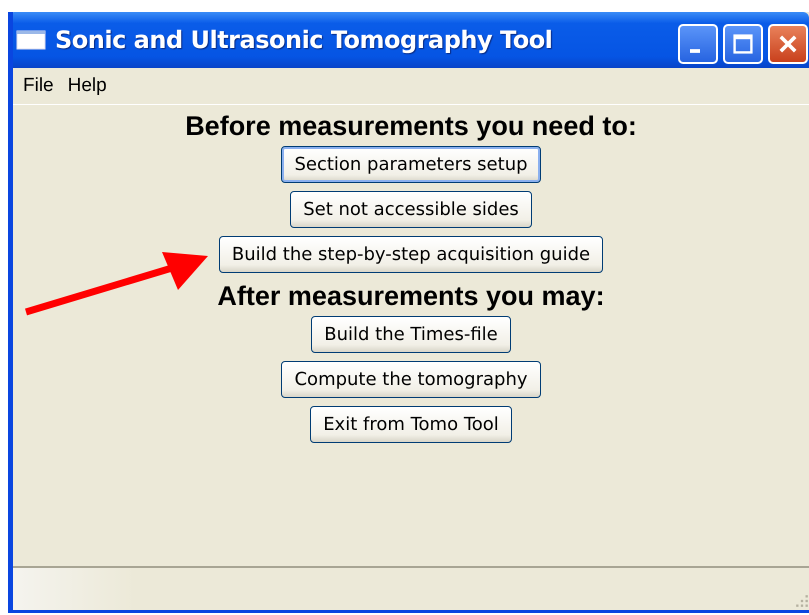 Image resolution: width=809 pixels, height=615 pixels. Describe the element at coordinates (802, 601) in the screenshot. I see `resize-grip-icon` at that location.